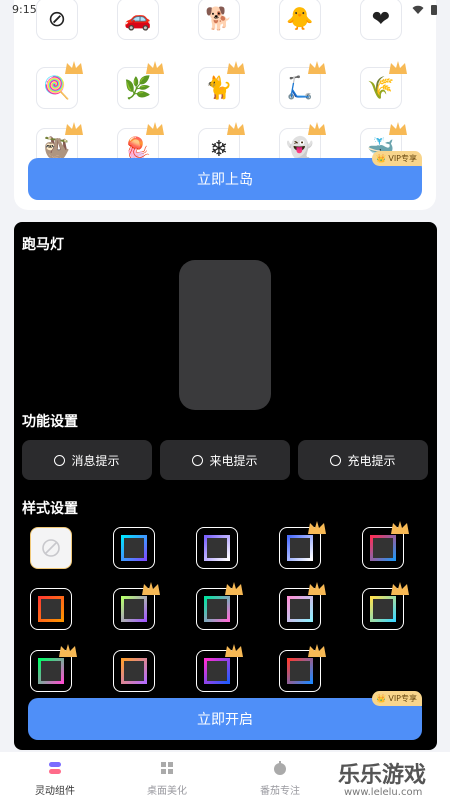  I want to click on battery-icon, so click(434, 10).